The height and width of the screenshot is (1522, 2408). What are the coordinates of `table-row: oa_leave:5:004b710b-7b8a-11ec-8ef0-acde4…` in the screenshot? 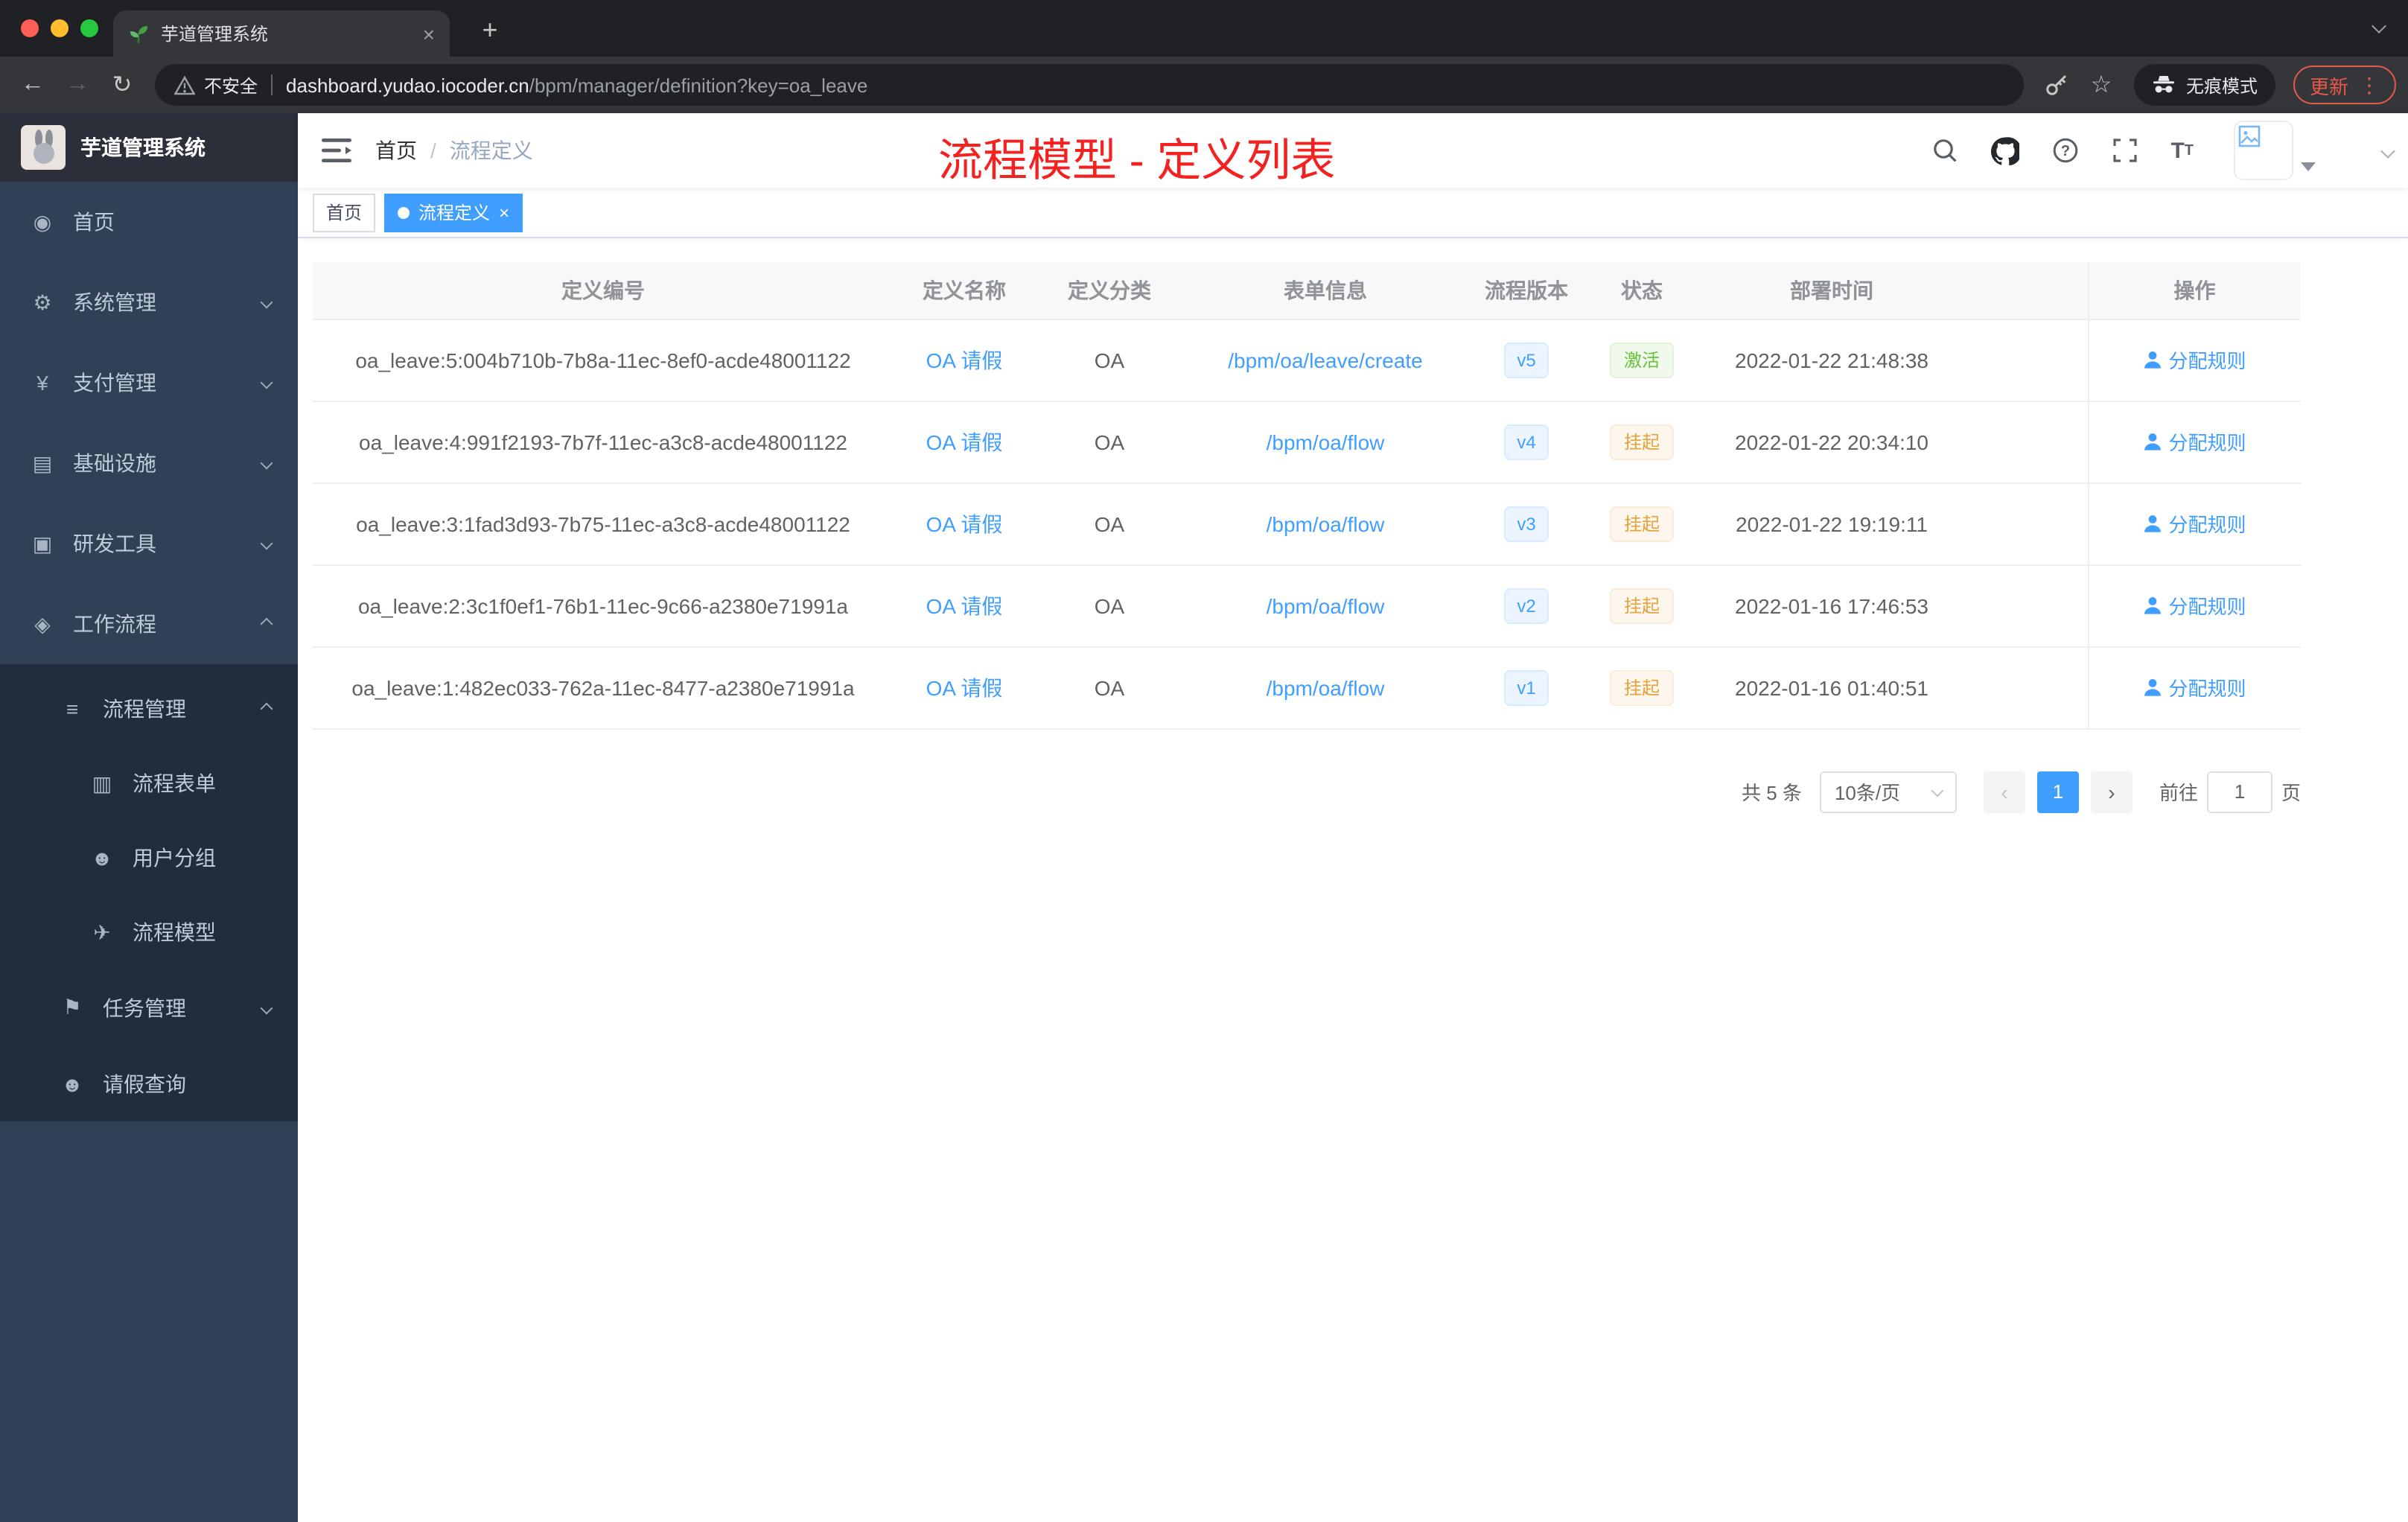 It's located at (1307, 360).